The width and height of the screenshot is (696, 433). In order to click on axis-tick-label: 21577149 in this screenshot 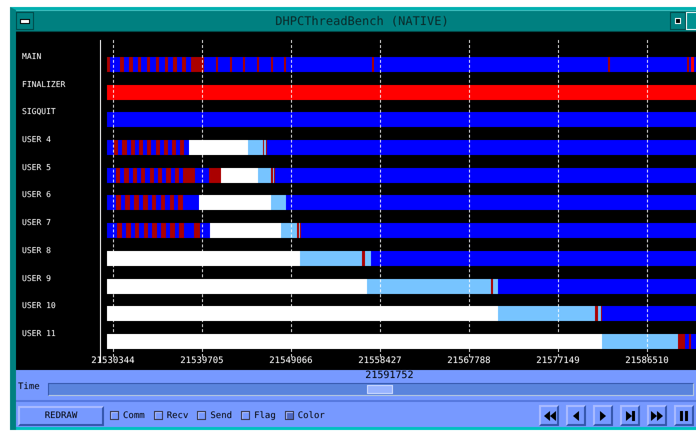, I will do `click(558, 361)`.